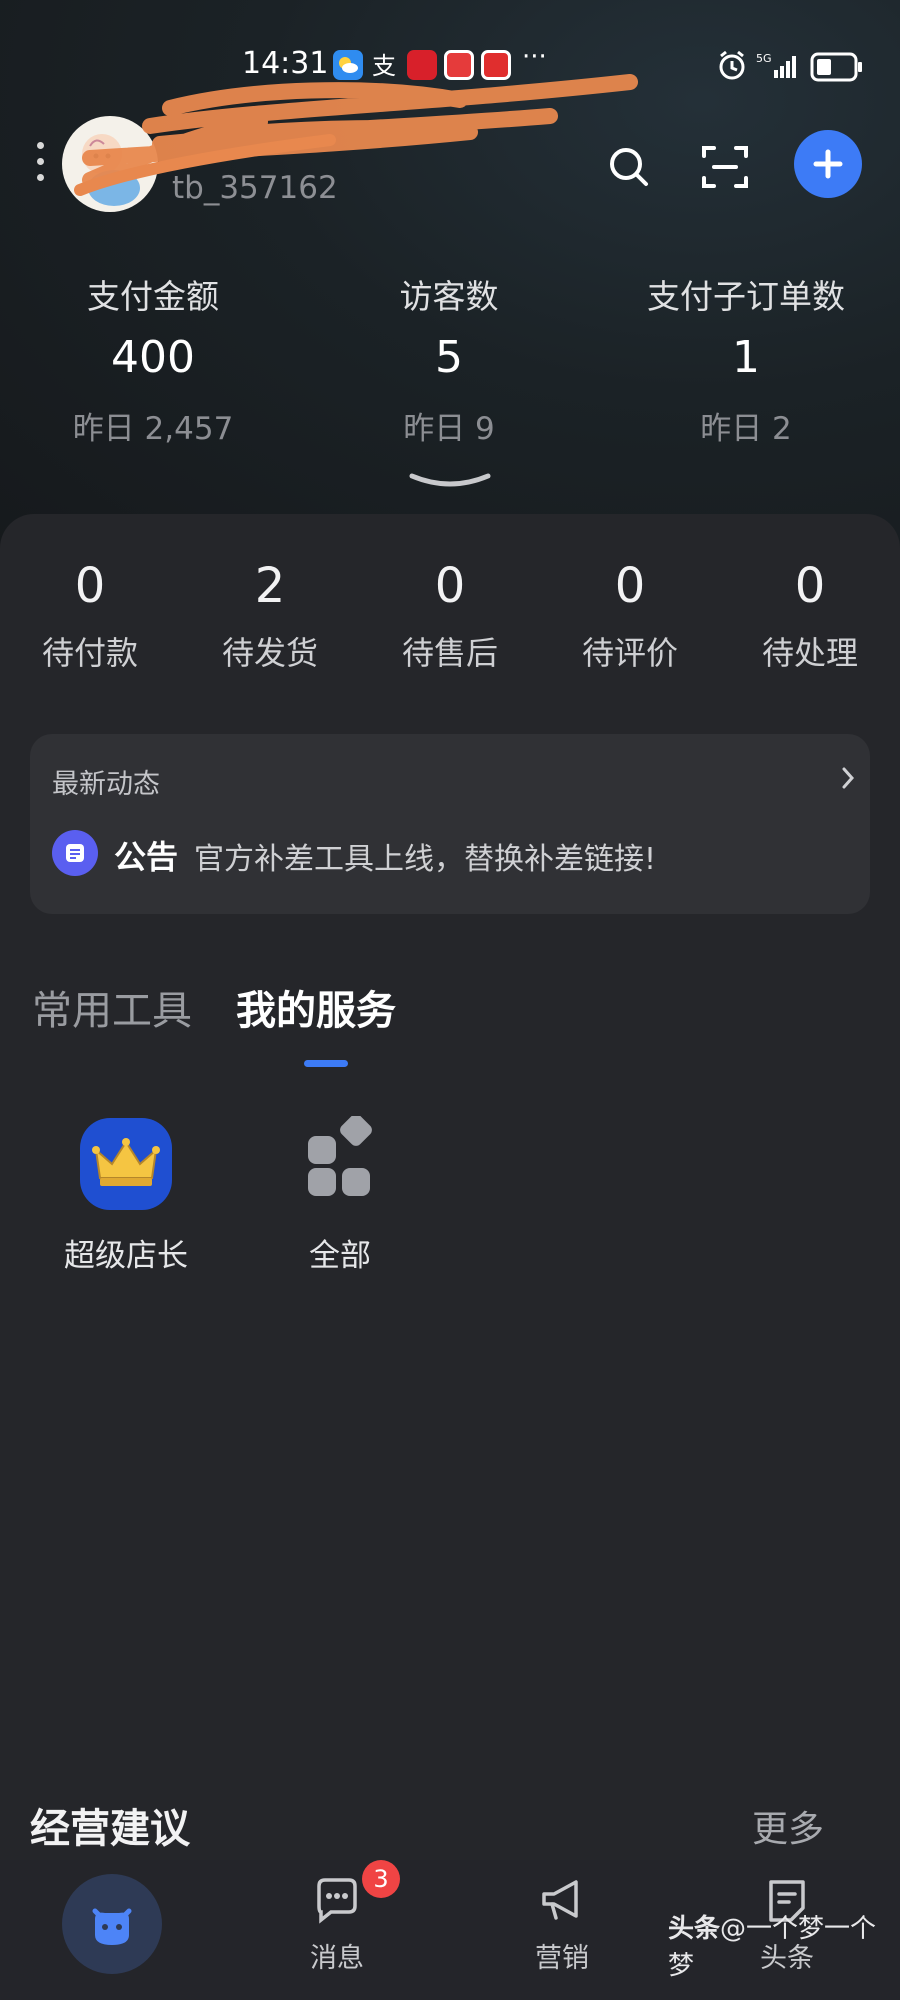 This screenshot has width=900, height=2000. What do you see at coordinates (810, 616) in the screenshot?
I see `order-pending-action: 0 待处理` at bounding box center [810, 616].